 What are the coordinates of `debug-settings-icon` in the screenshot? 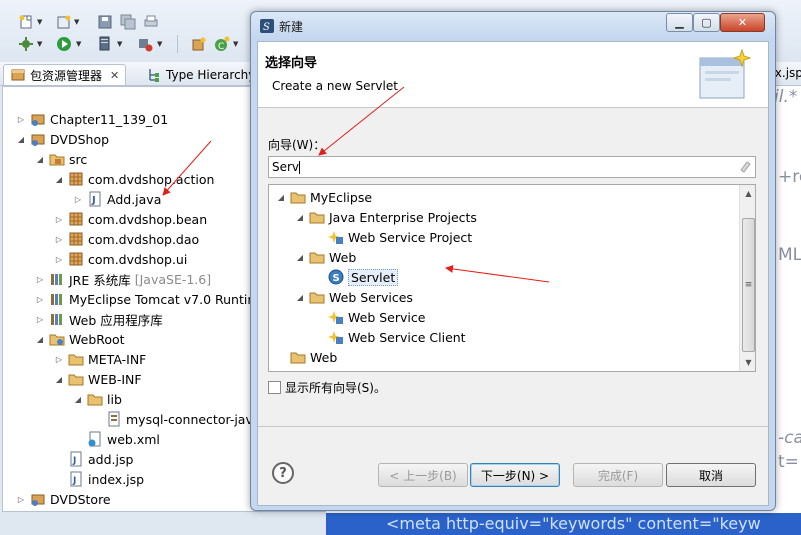 It's located at (26, 44).